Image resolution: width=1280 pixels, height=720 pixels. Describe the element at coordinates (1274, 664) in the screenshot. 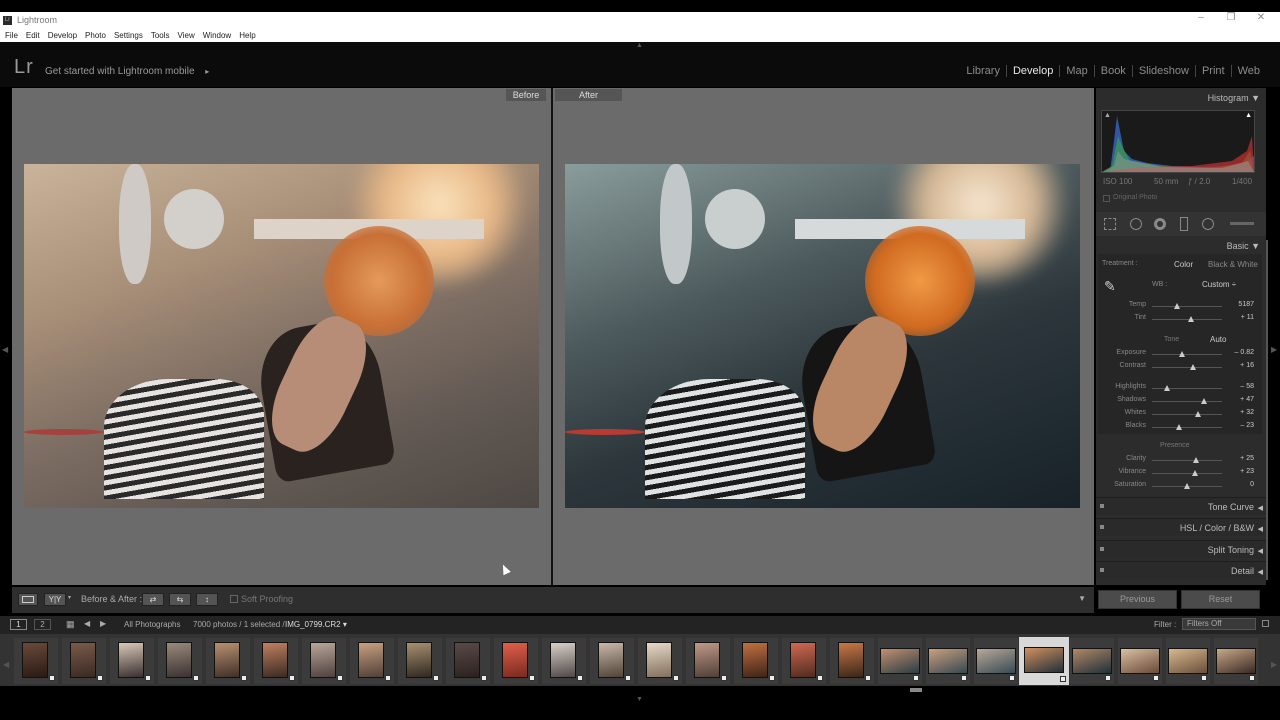

I see `filmstrip-right-arrow-icon: ▶` at that location.